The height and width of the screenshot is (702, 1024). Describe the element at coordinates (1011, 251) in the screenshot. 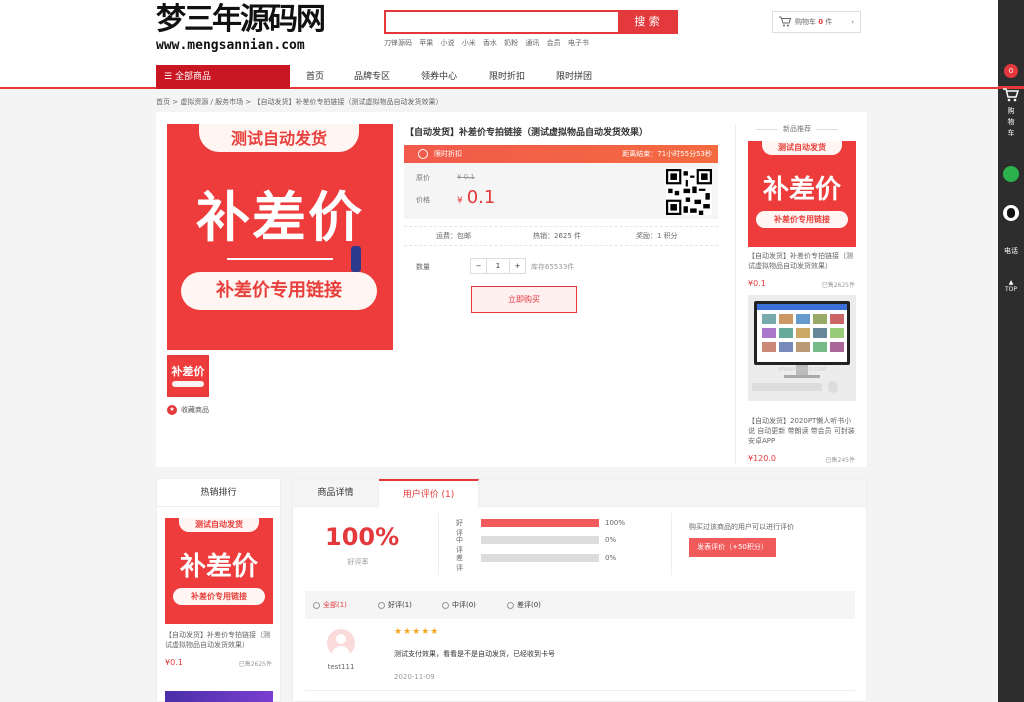

I see `rail-phone: 电话` at that location.